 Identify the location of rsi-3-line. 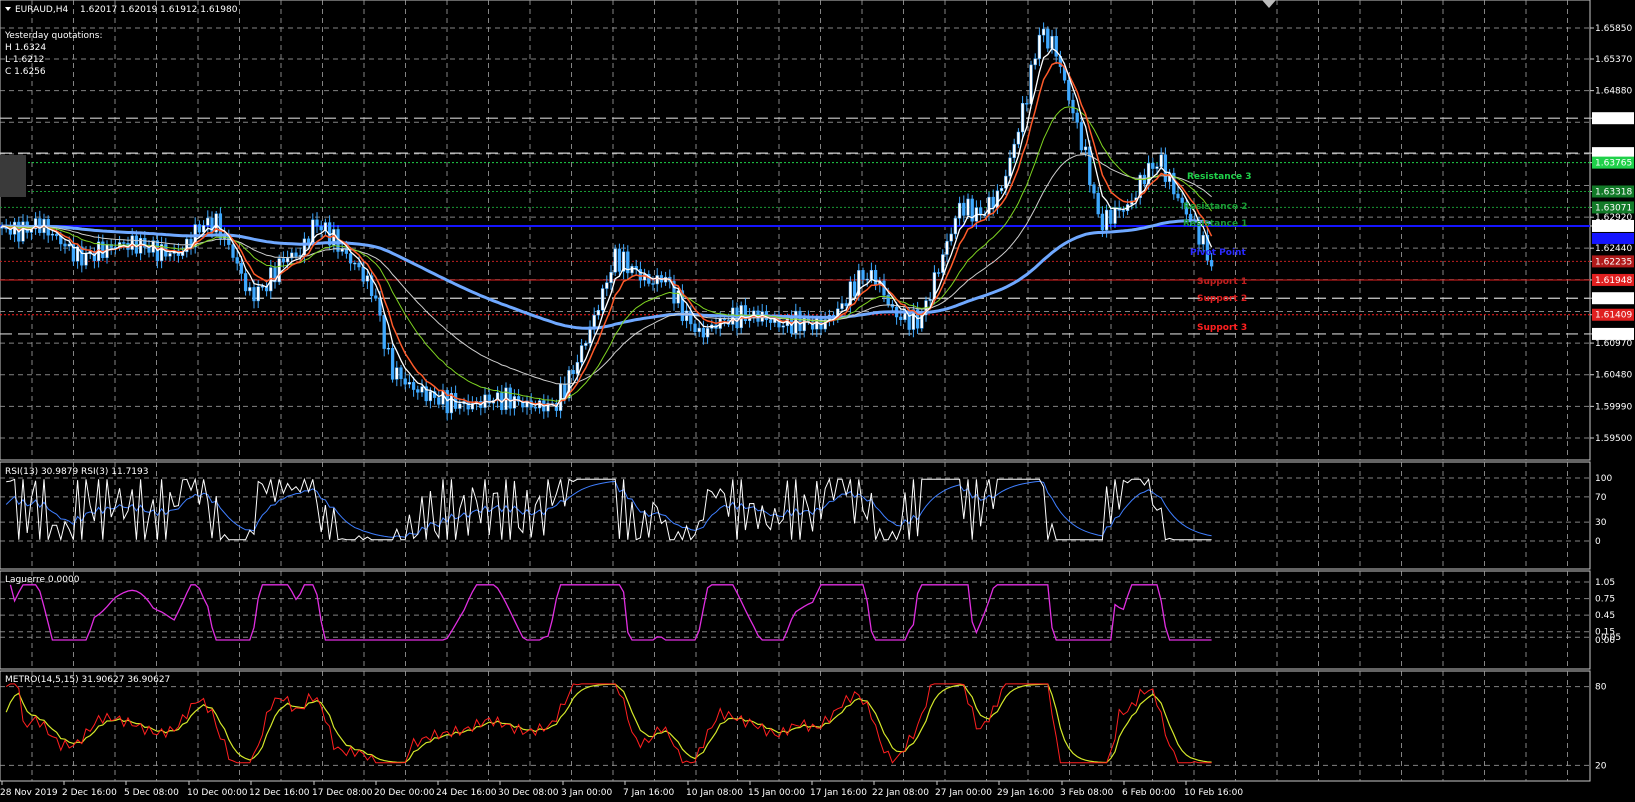
(609, 509).